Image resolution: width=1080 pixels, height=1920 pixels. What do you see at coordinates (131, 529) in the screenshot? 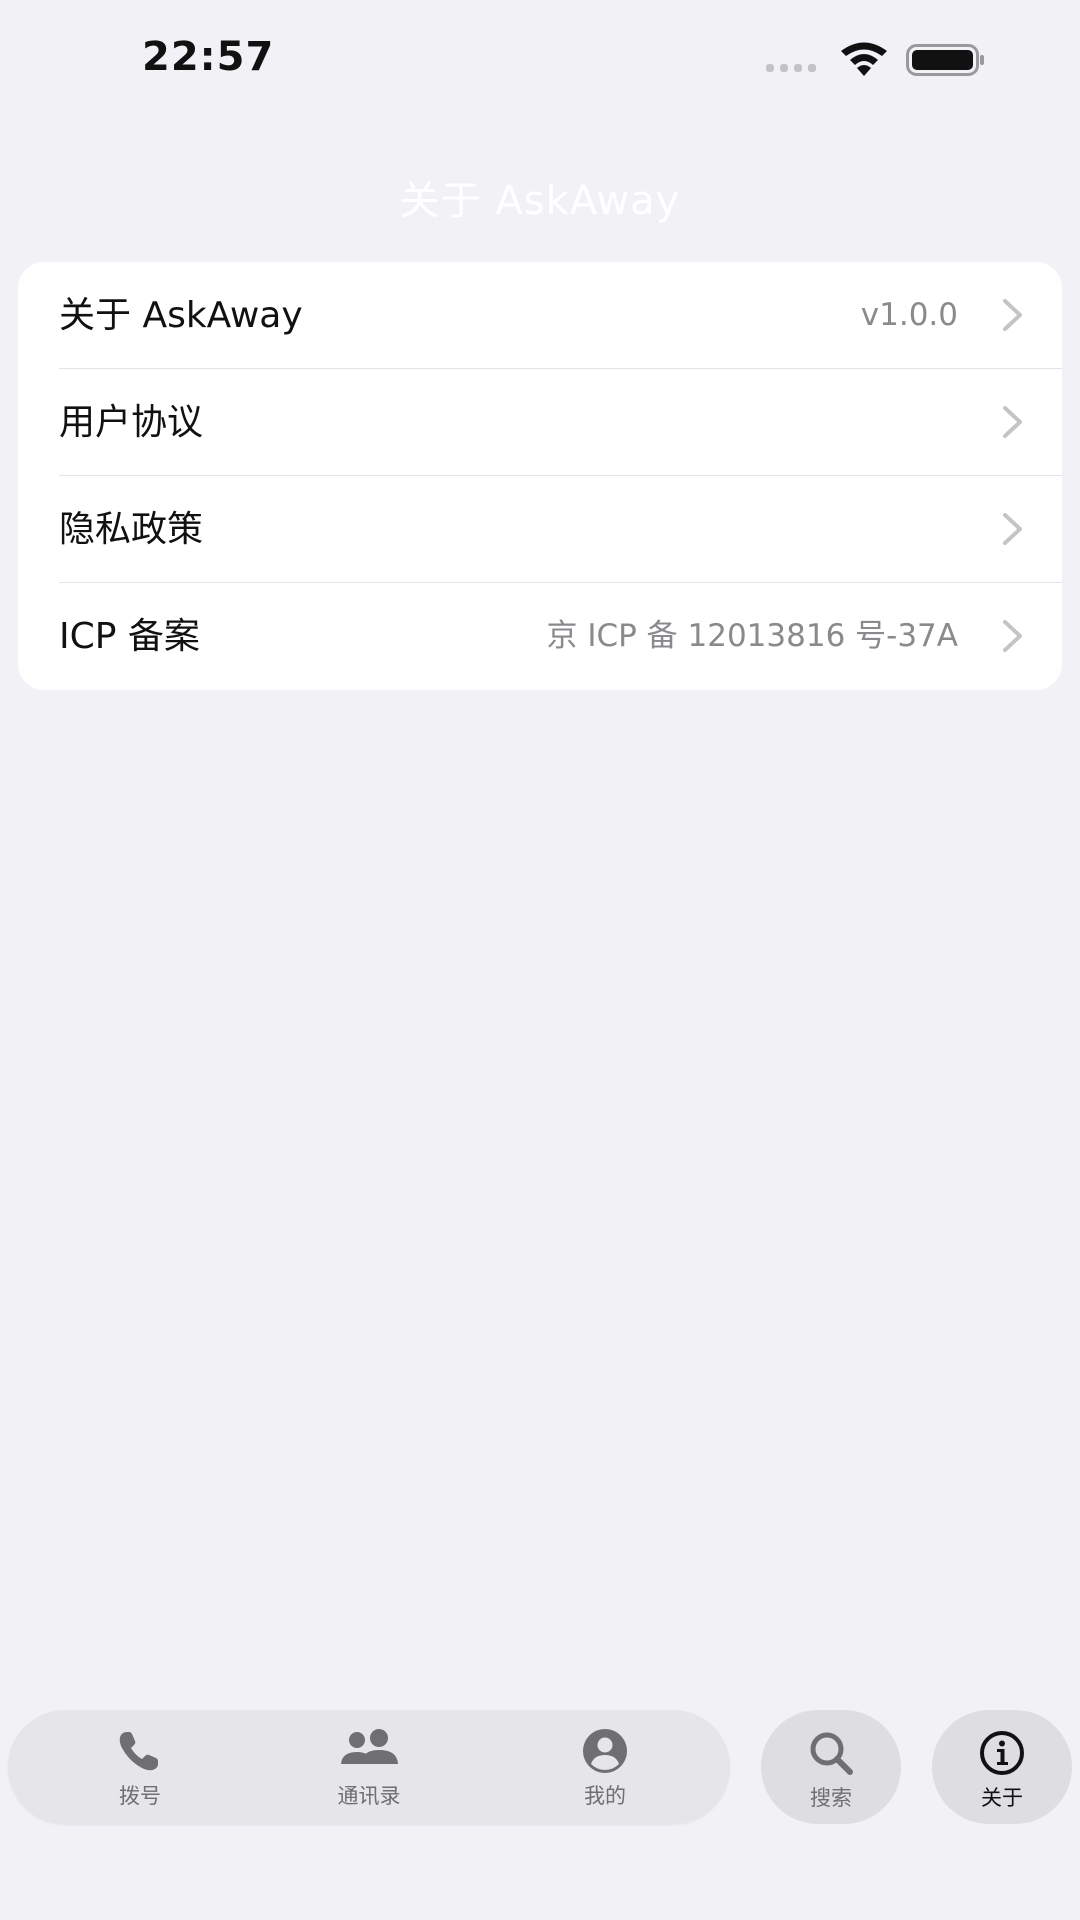
I see `row-label: 隐私政策` at bounding box center [131, 529].